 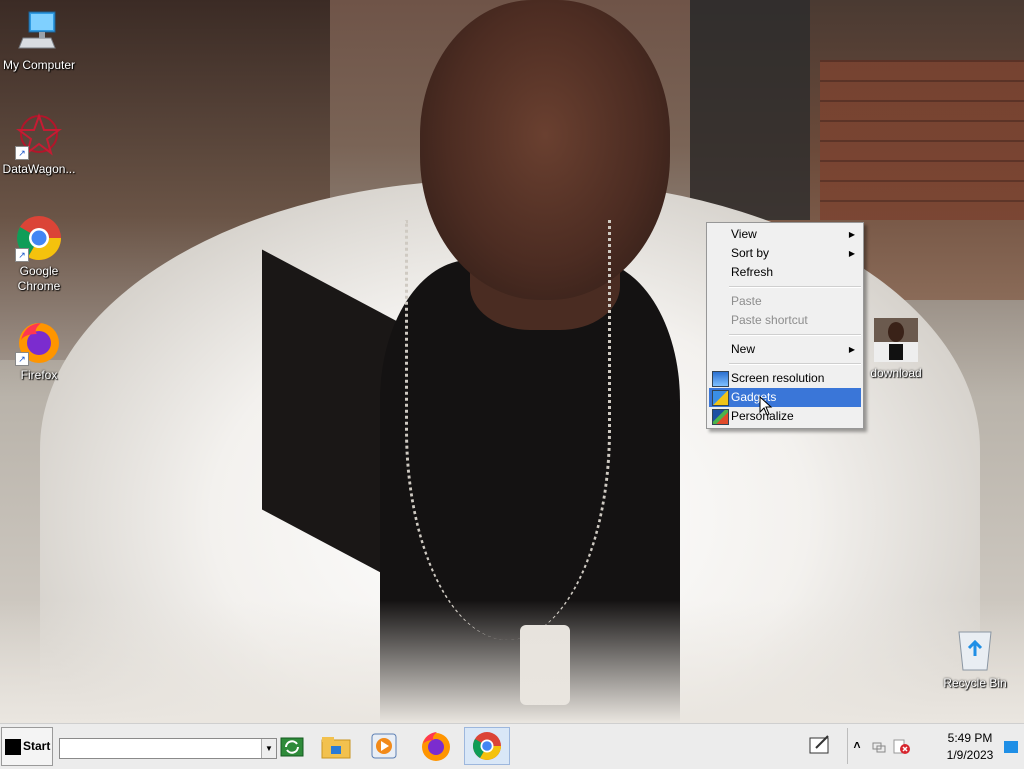 What do you see at coordinates (39, 375) in the screenshot?
I see `desktop-icon-label: Firefox` at bounding box center [39, 375].